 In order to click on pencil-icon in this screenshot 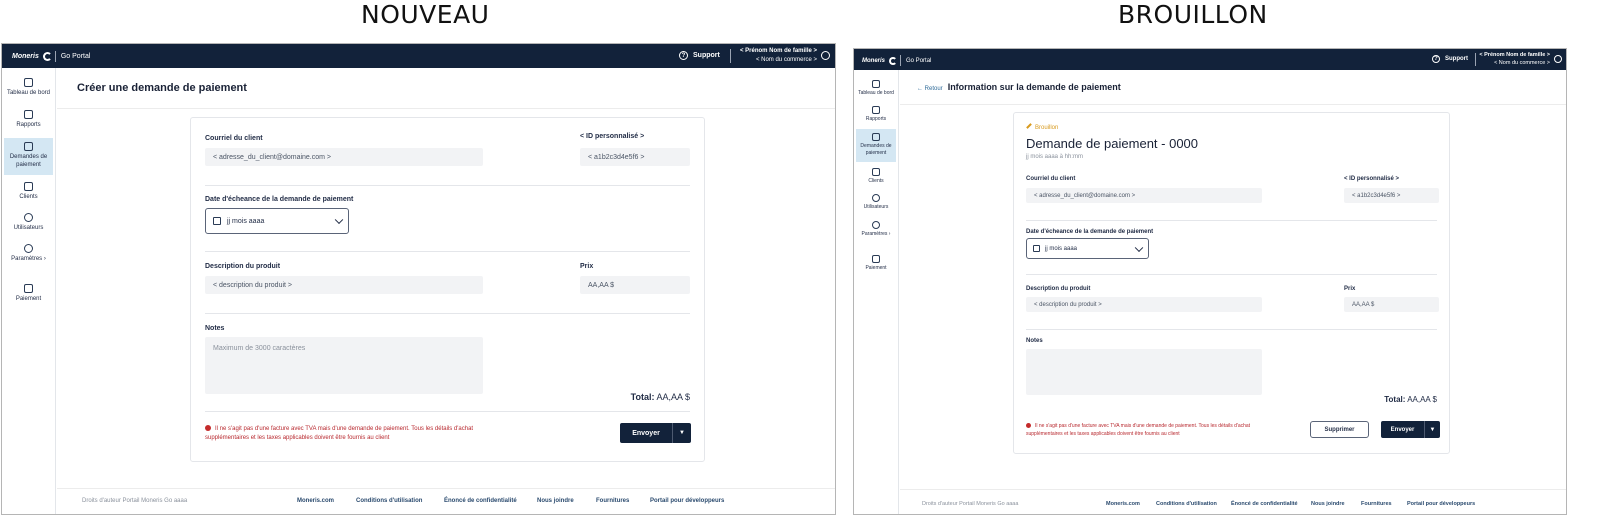, I will do `click(1029, 126)`.